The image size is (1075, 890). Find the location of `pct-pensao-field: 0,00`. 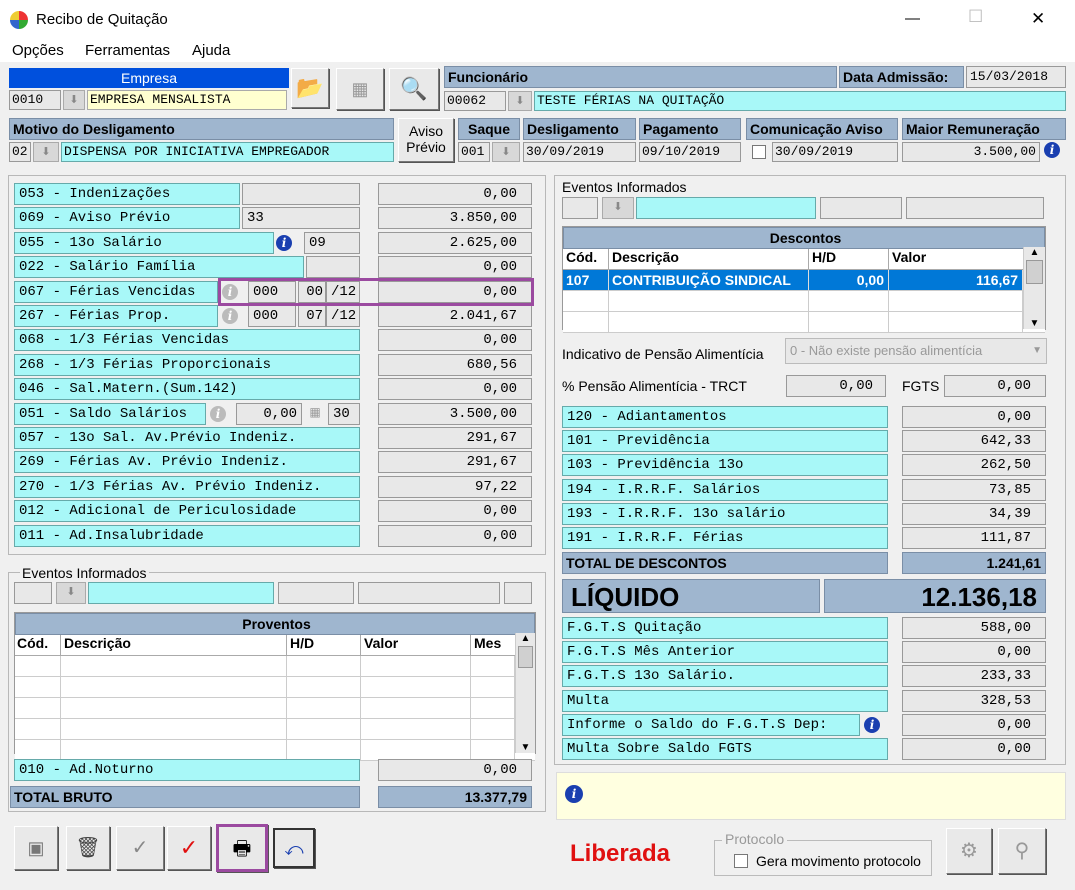

pct-pensao-field: 0,00 is located at coordinates (836, 386).